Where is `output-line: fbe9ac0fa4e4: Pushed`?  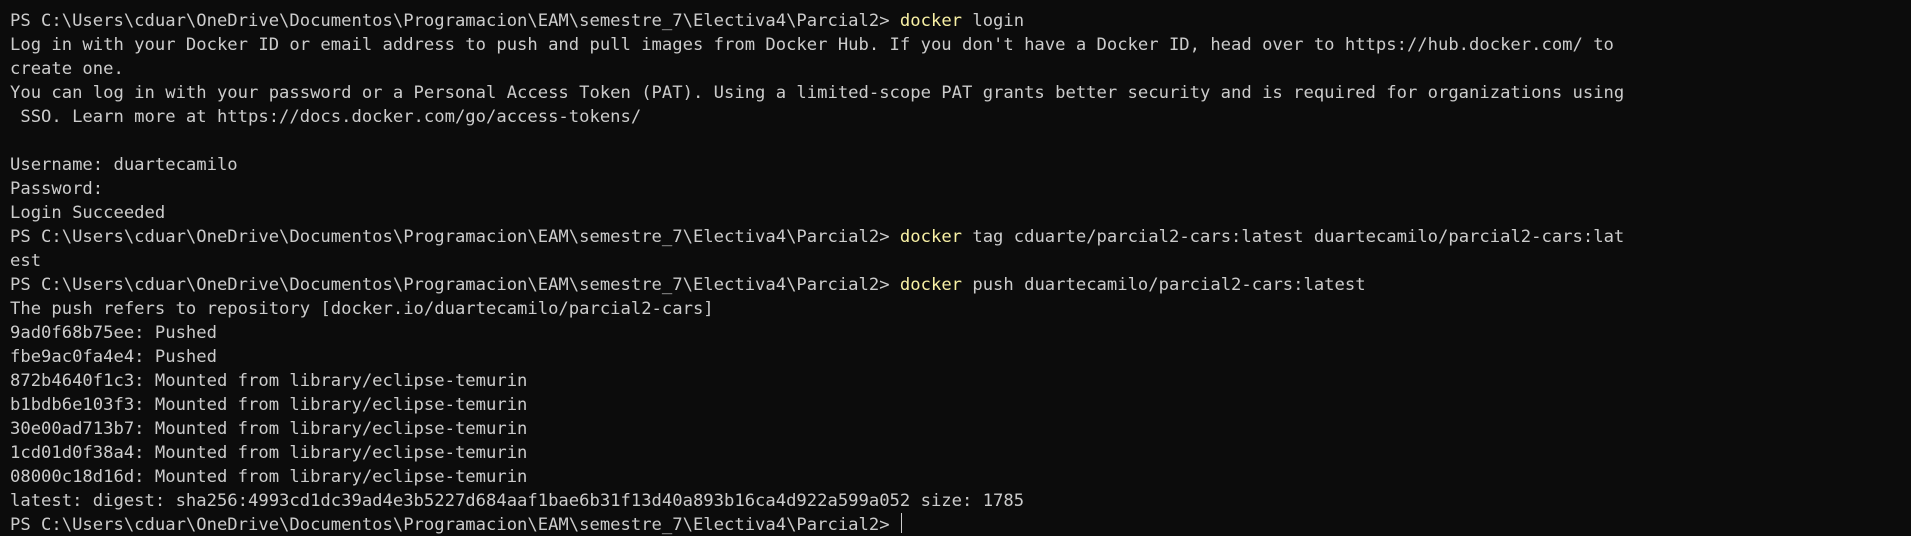 output-line: fbe9ac0fa4e4: Pushed is located at coordinates (113, 357).